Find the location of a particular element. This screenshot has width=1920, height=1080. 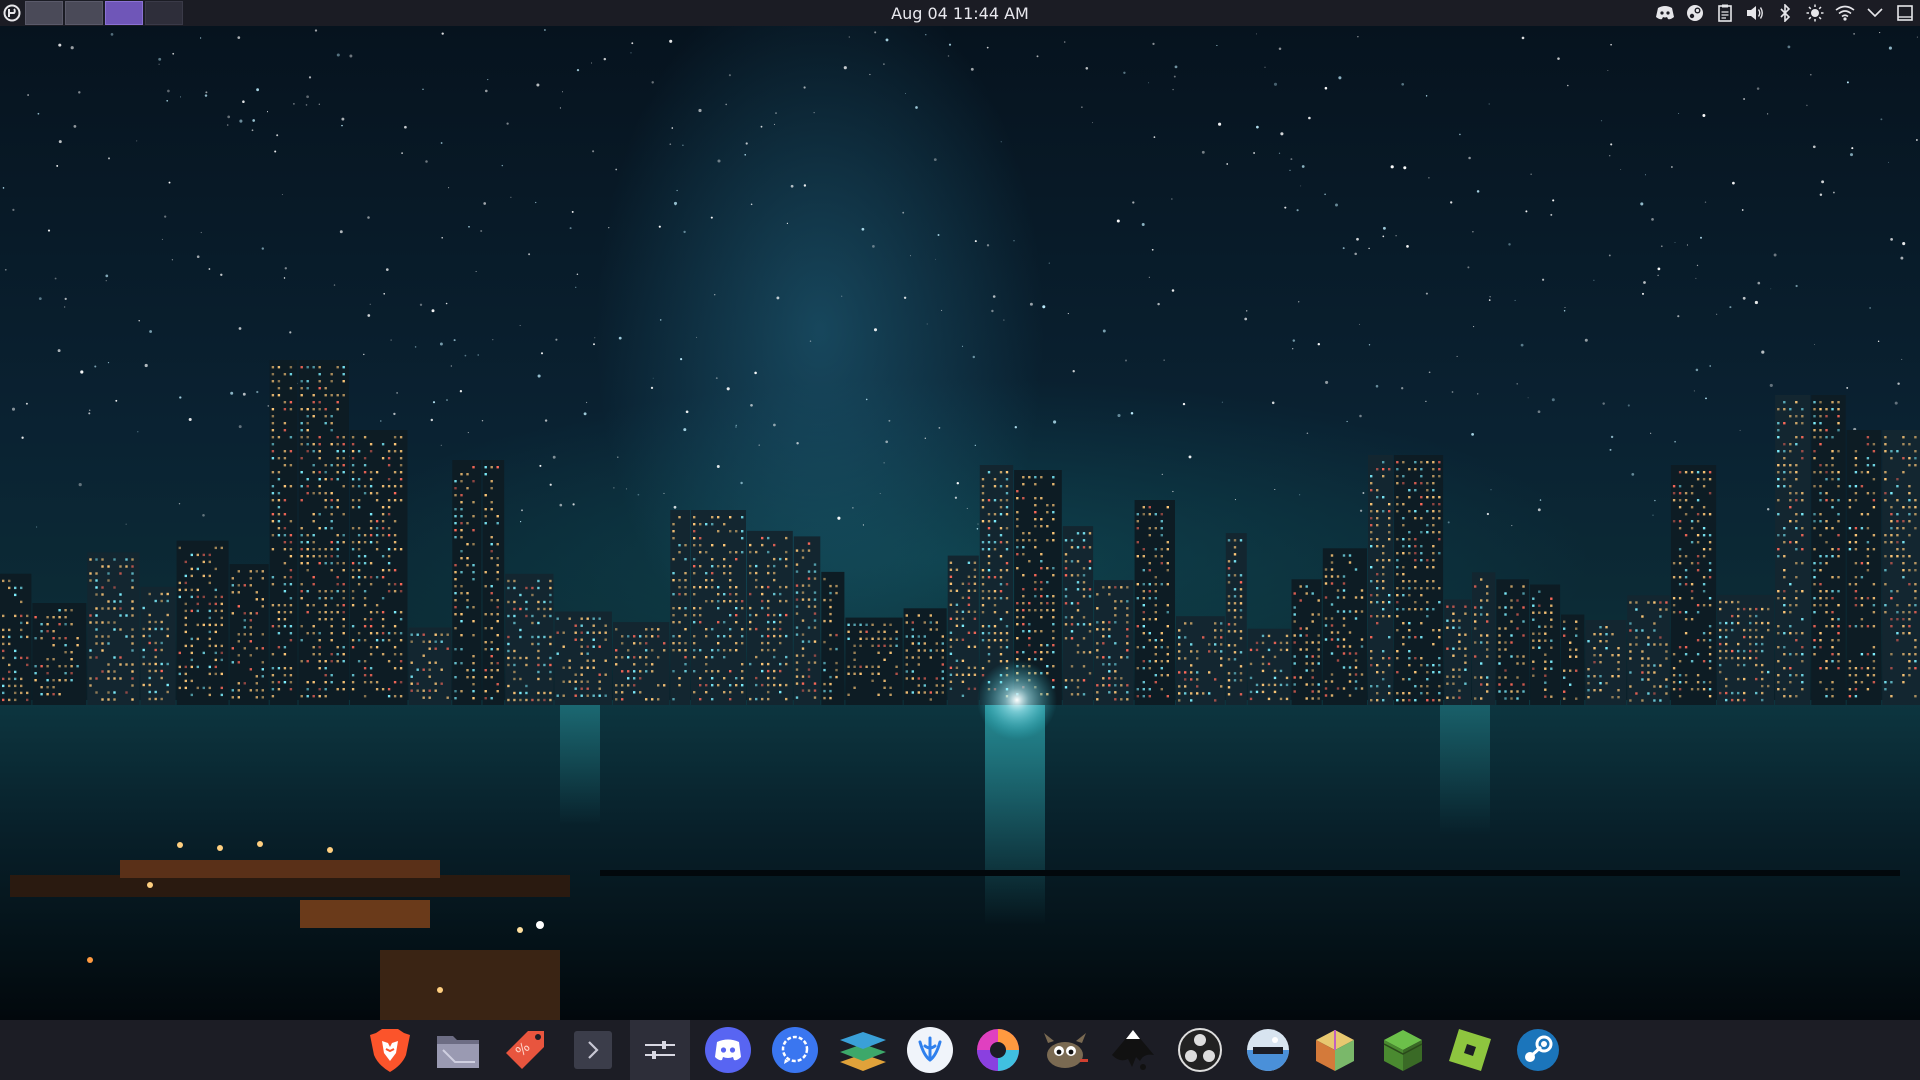

dock-item-layers is located at coordinates (863, 1050).